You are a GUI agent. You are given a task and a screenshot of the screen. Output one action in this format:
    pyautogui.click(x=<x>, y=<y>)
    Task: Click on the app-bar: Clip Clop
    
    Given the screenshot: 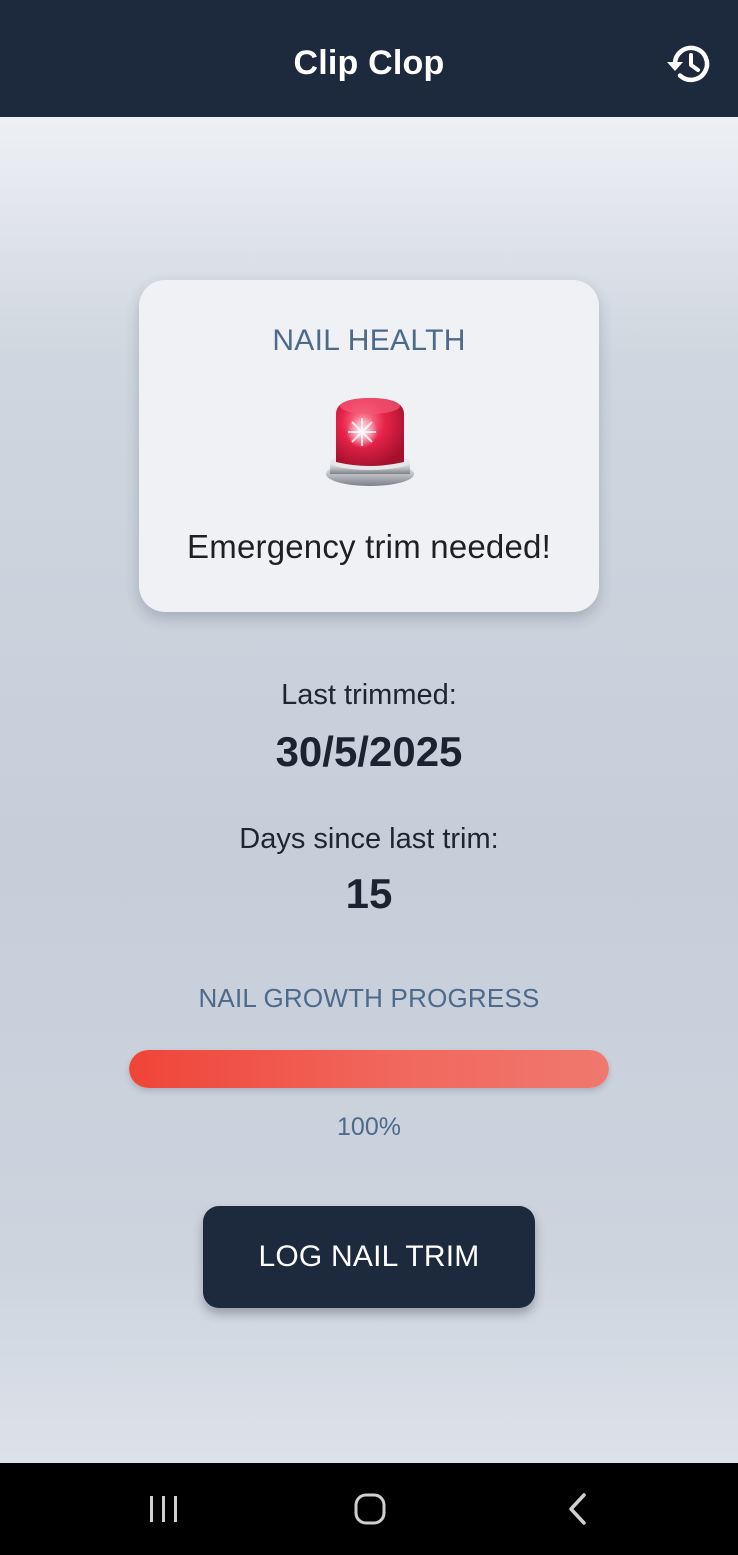 What is the action you would take?
    pyautogui.click(x=369, y=58)
    